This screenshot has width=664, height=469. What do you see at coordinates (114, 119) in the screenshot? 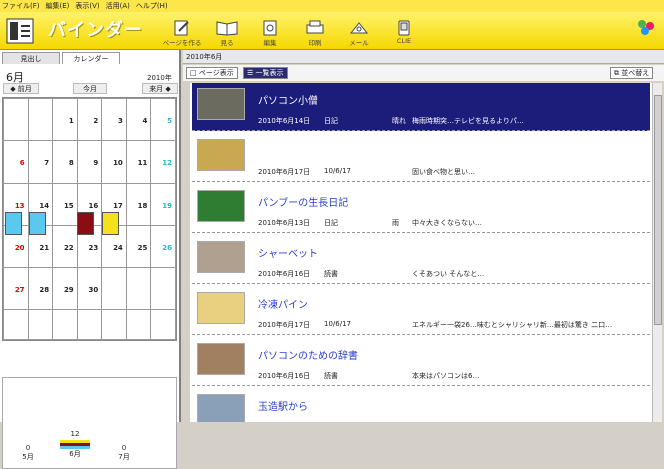
I see `calendar-day-cell: 3` at bounding box center [114, 119].